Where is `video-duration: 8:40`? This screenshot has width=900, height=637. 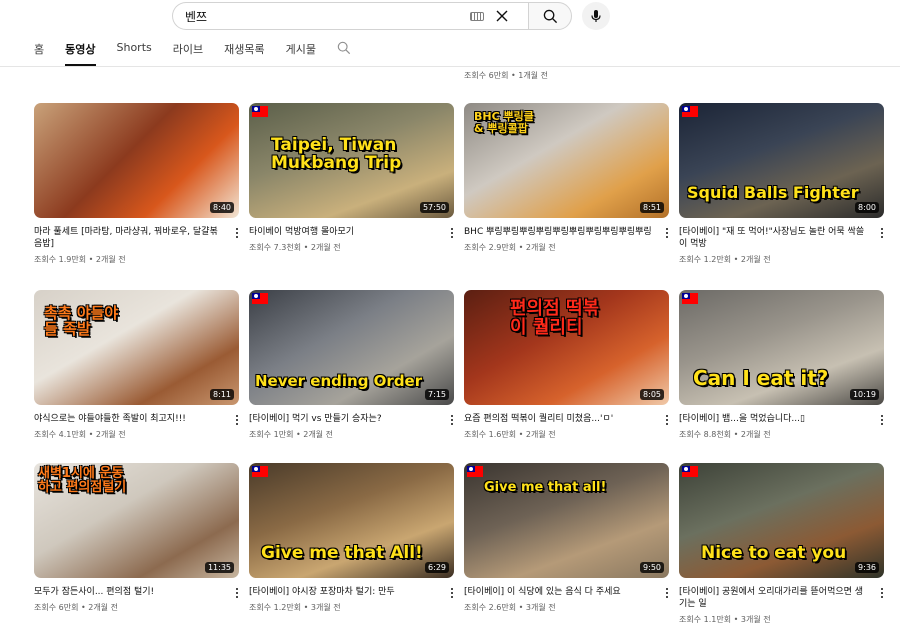
video-duration: 8:40 is located at coordinates (222, 207).